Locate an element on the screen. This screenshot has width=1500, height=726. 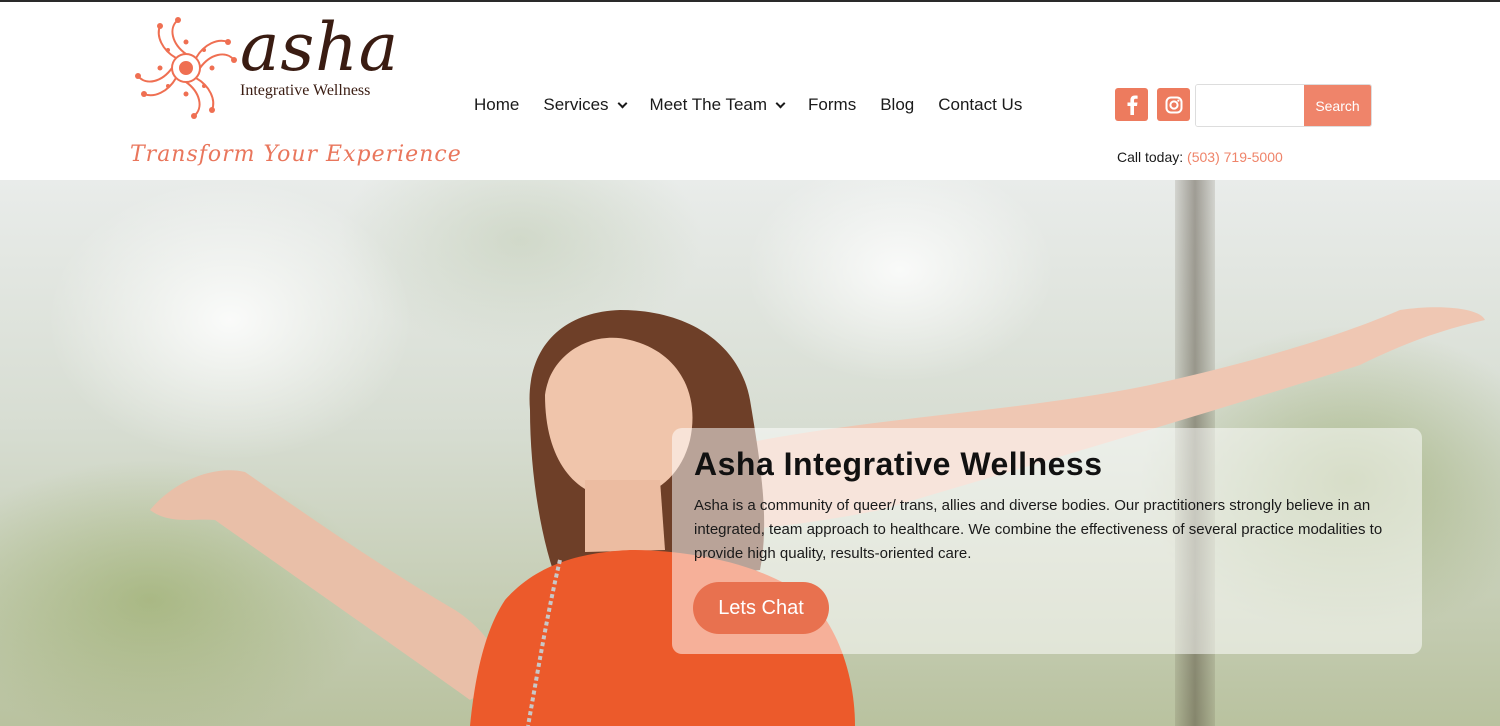
hero-title: Asha Integrative Wellness is located at coordinates (898, 464).